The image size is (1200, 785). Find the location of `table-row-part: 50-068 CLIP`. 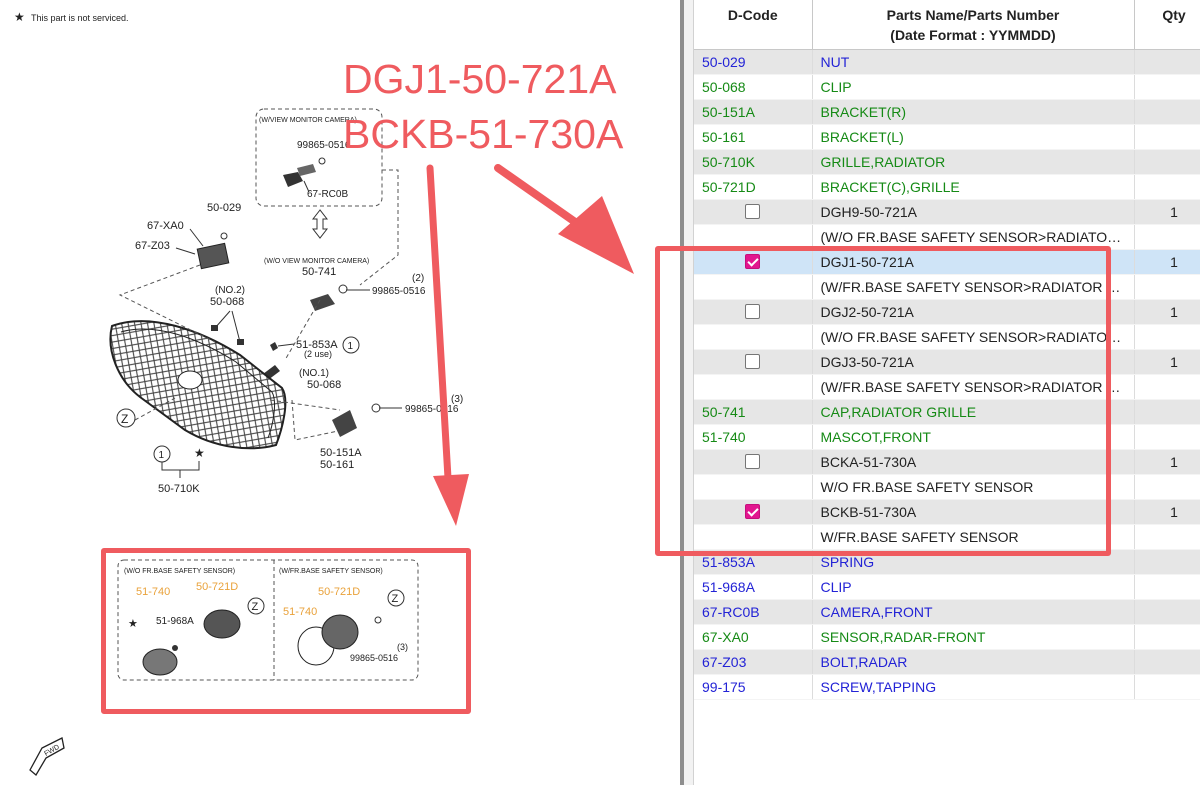

table-row-part: 50-068 CLIP is located at coordinates (947, 87).